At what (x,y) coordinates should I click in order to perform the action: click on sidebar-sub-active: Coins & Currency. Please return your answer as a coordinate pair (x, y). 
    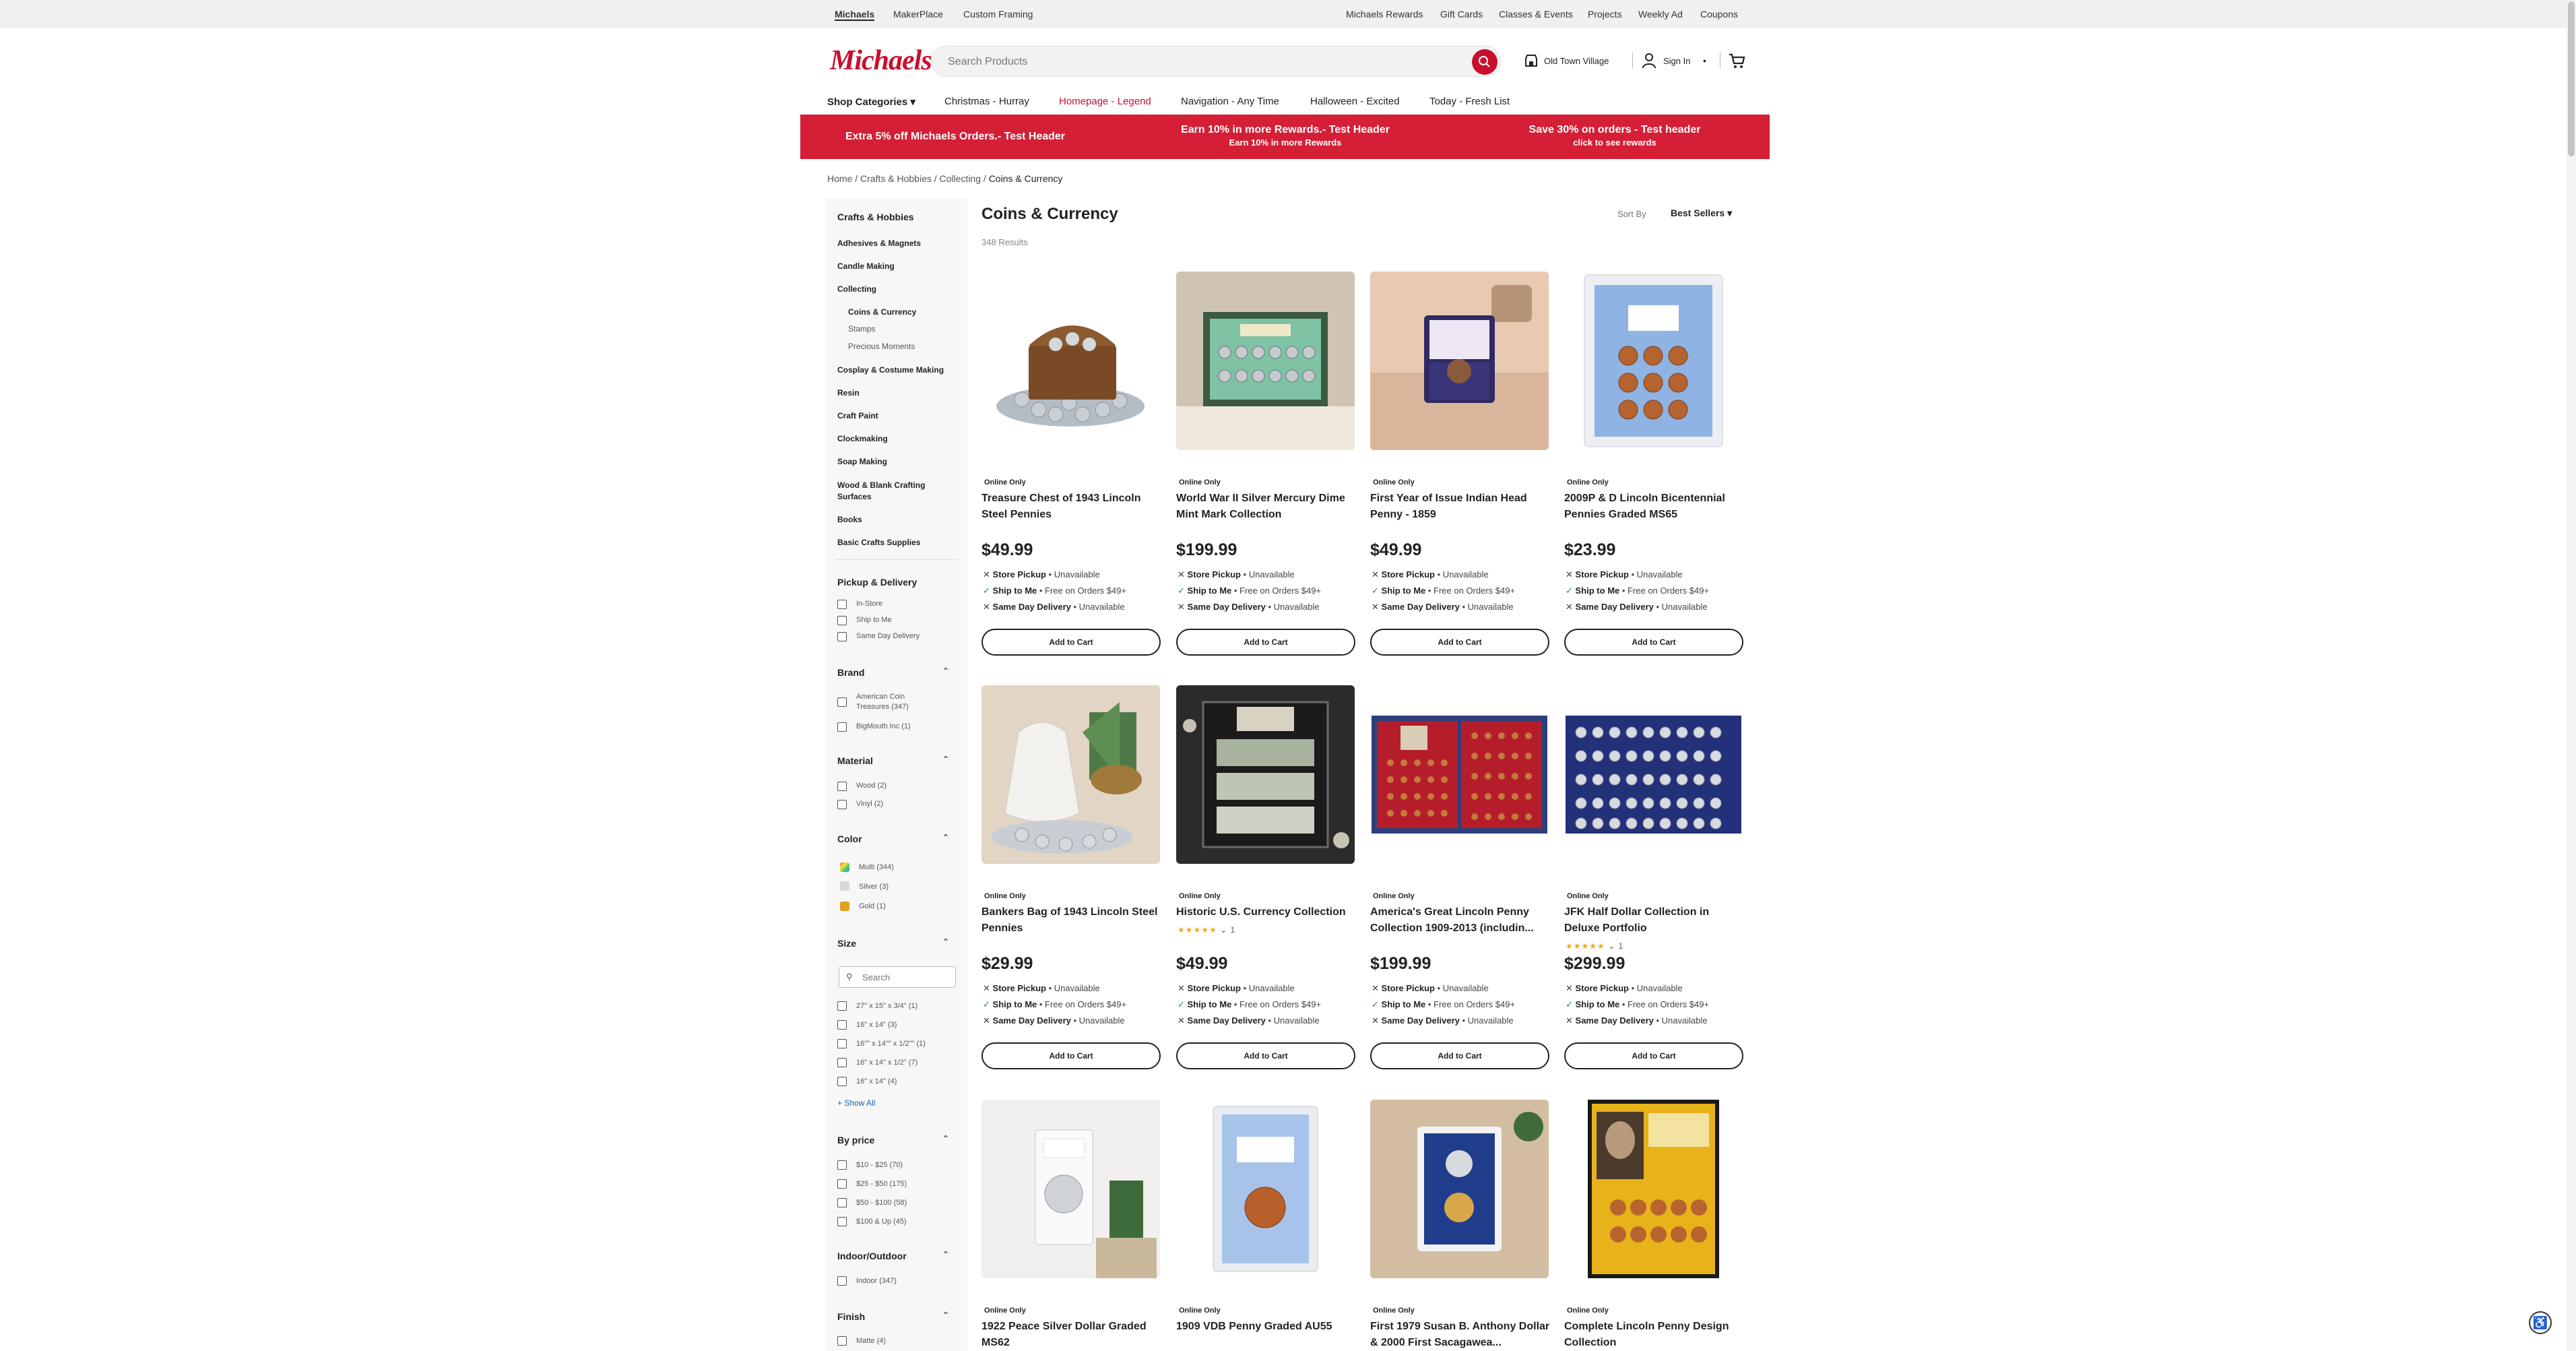
    Looking at the image, I should click on (882, 312).